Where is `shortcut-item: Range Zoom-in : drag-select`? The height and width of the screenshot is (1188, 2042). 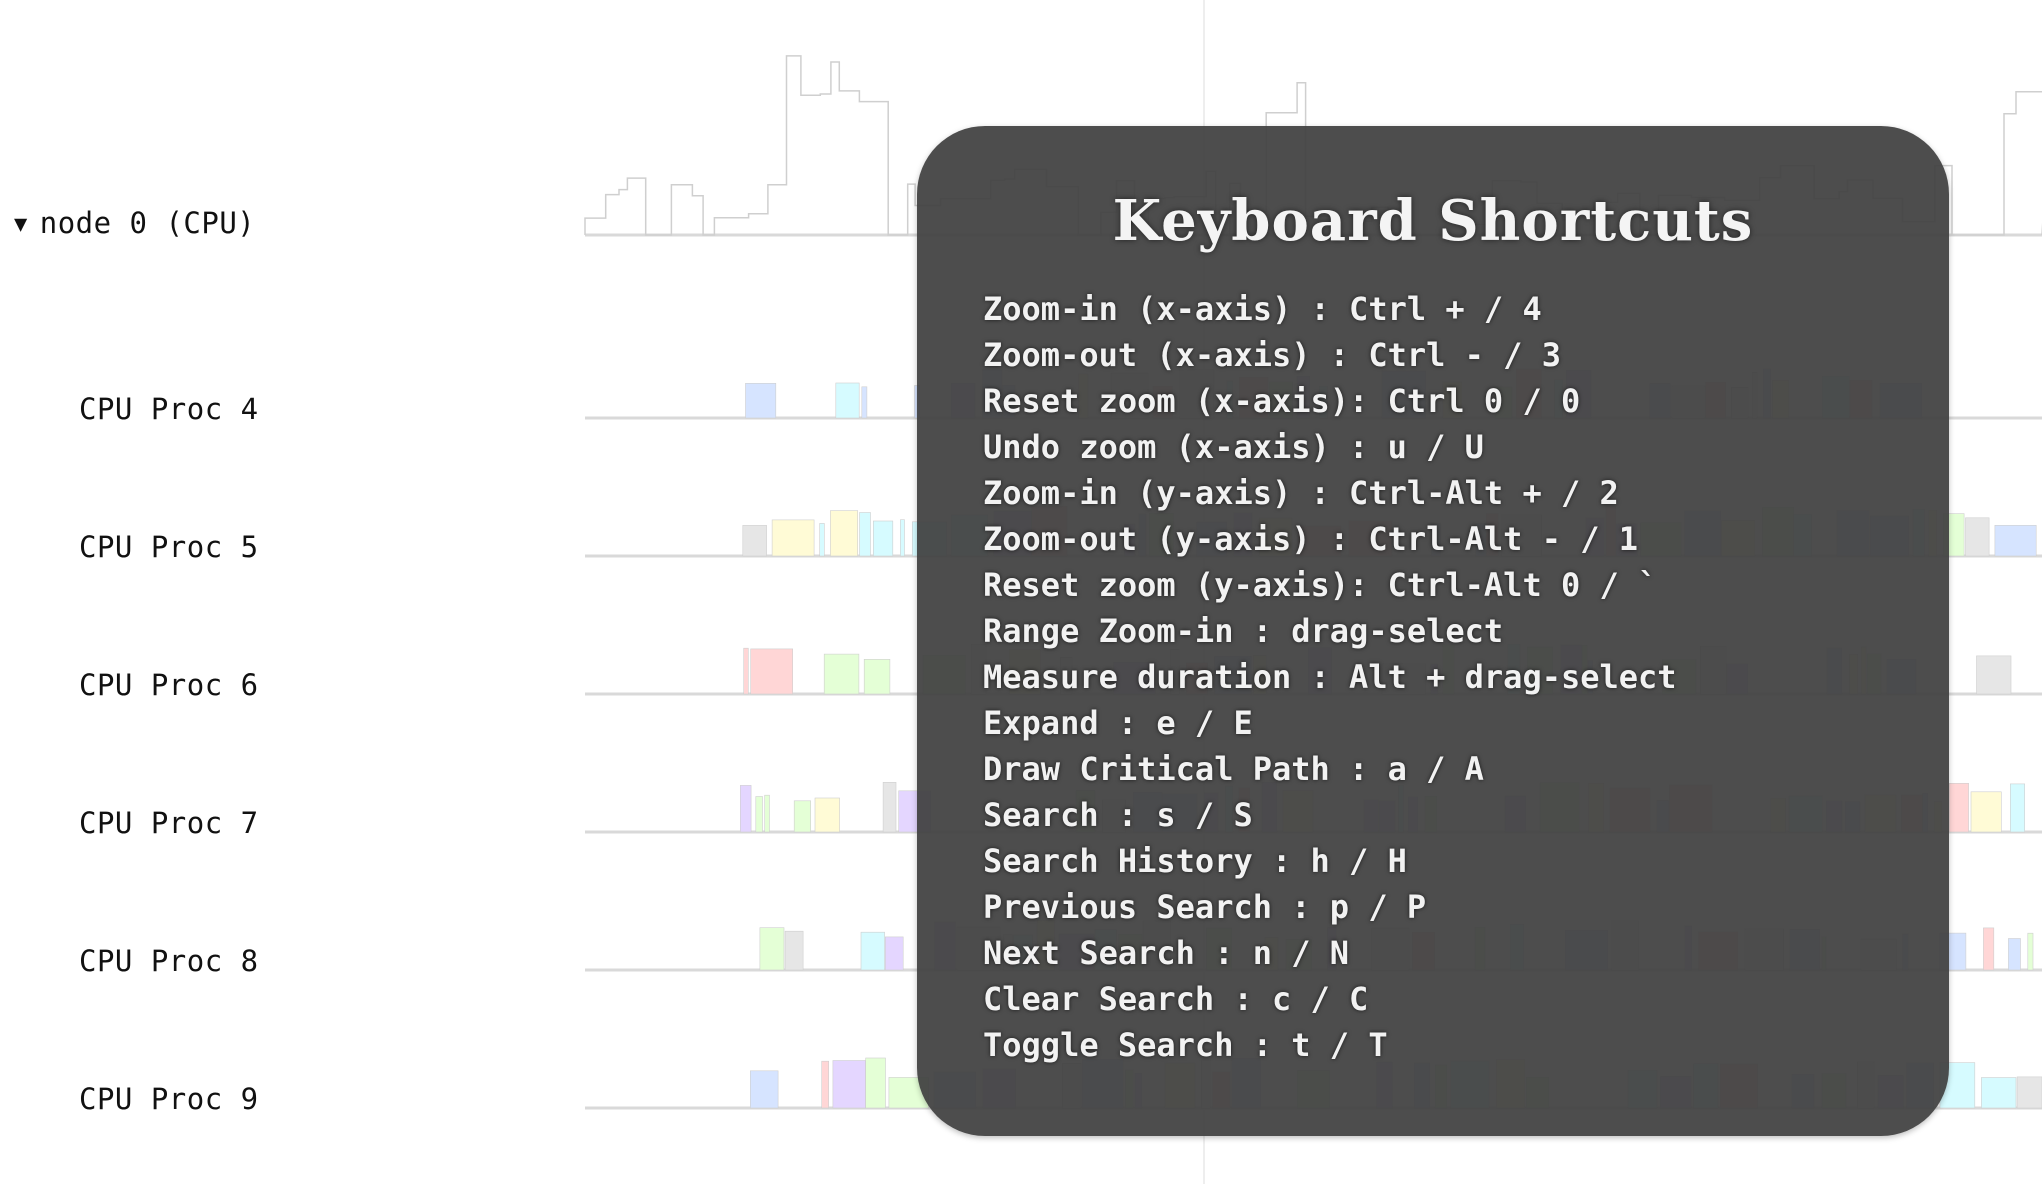
shortcut-item: Range Zoom-in : drag-select is located at coordinates (1243, 631).